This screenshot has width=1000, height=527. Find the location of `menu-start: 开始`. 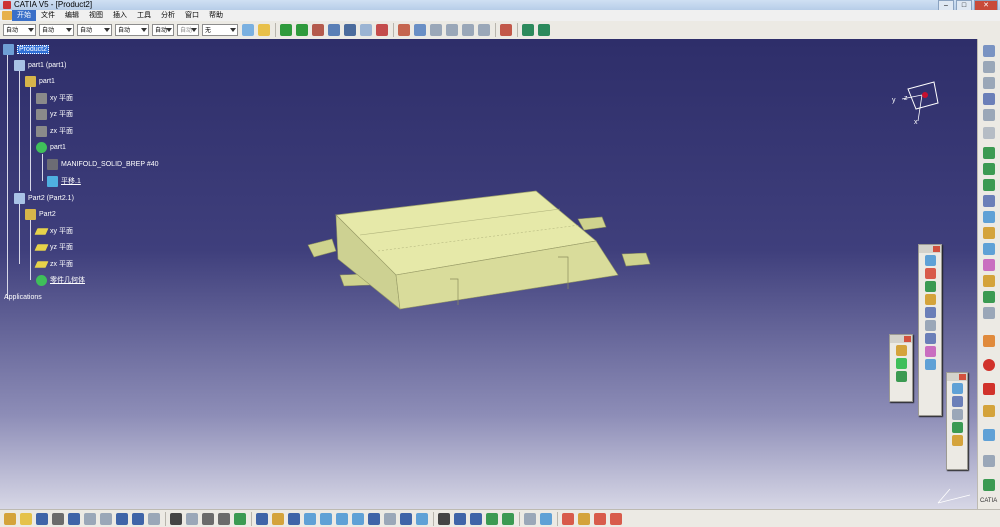

menu-start: 开始 is located at coordinates (24, 15).